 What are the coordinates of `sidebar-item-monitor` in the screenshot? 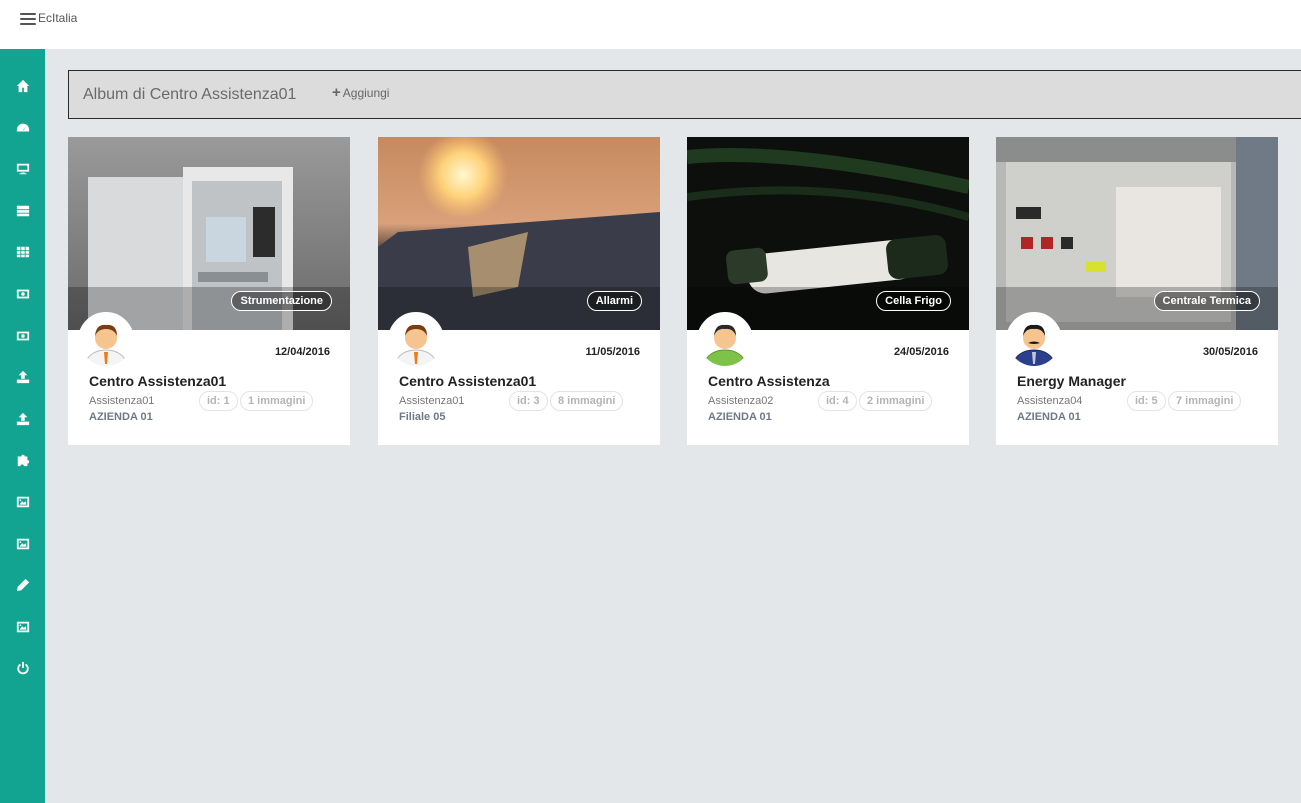 It's located at (22, 169).